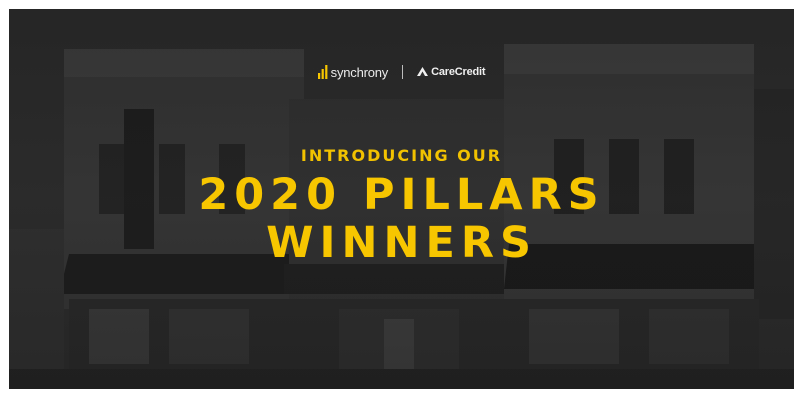  Describe the element at coordinates (322, 72) in the screenshot. I see `synchrony-mark-icon` at that location.